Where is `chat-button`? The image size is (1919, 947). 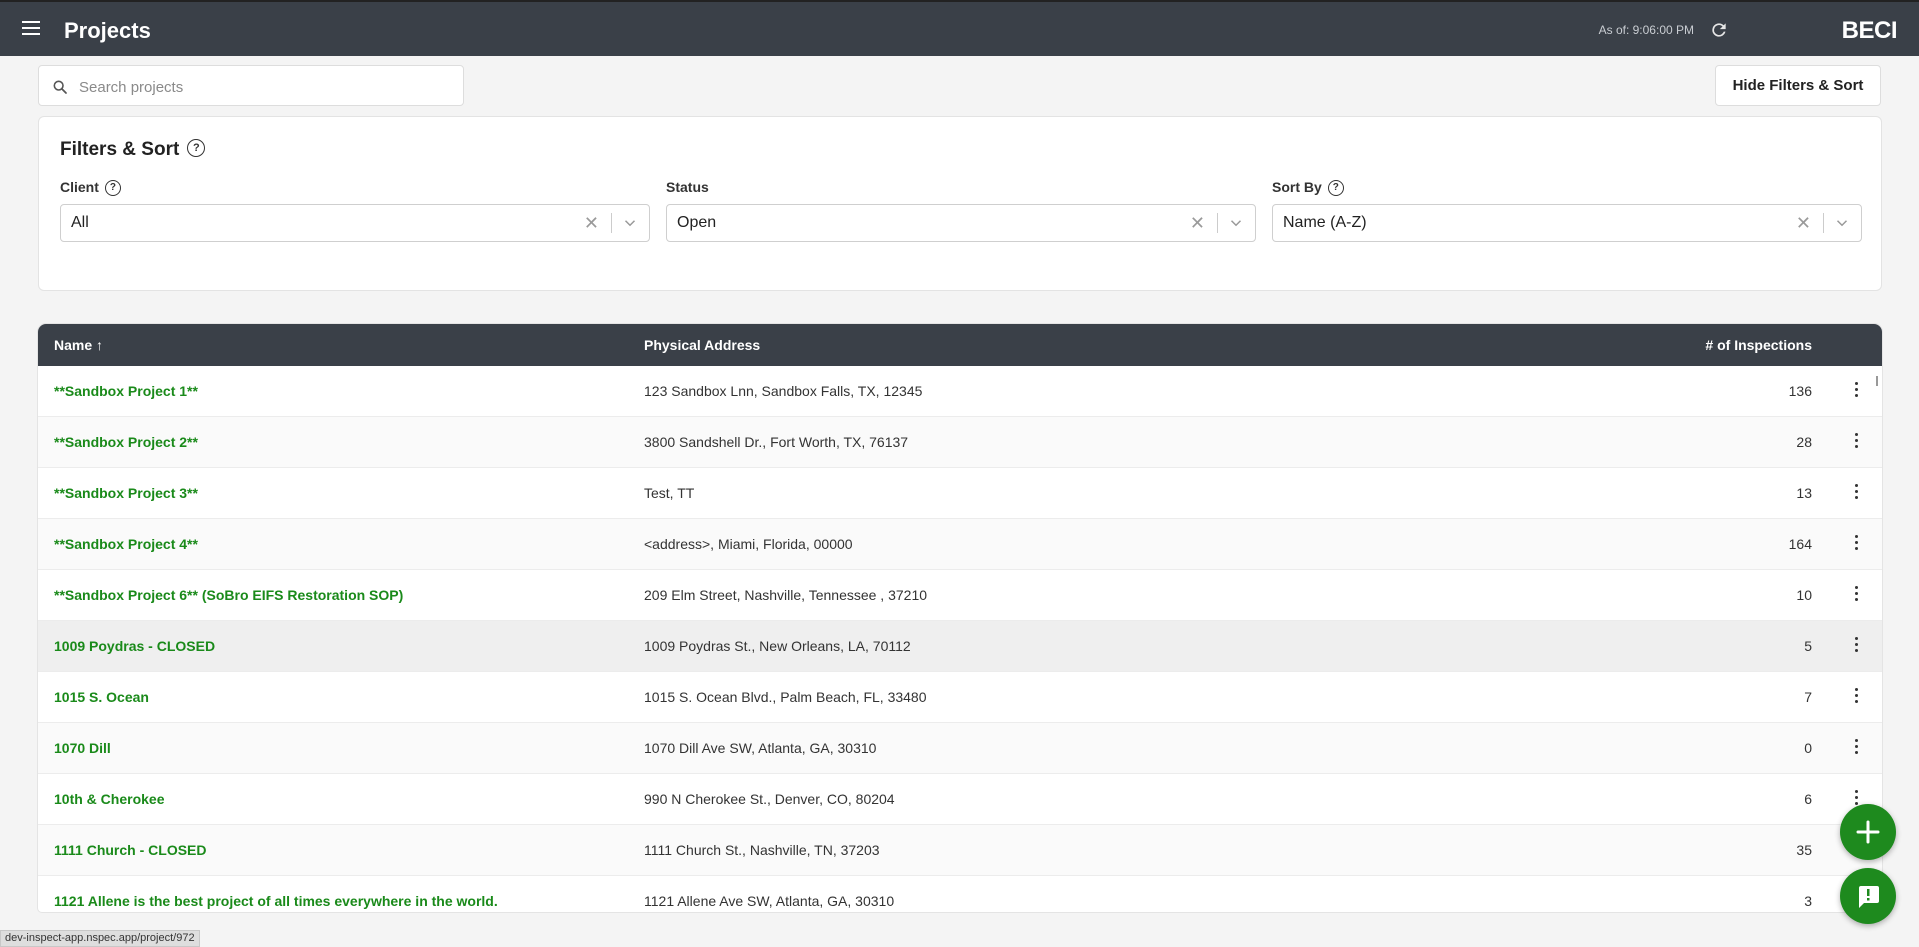 chat-button is located at coordinates (1868, 896).